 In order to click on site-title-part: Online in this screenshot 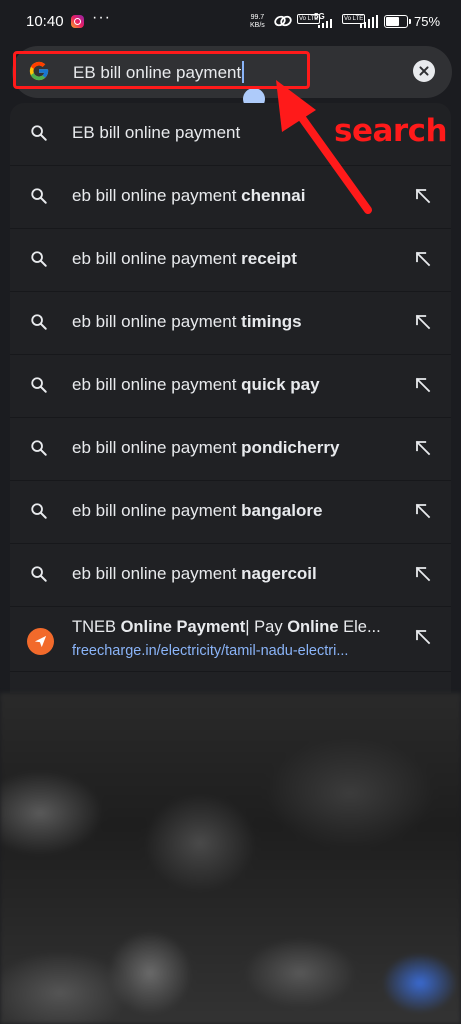, I will do `click(313, 627)`.